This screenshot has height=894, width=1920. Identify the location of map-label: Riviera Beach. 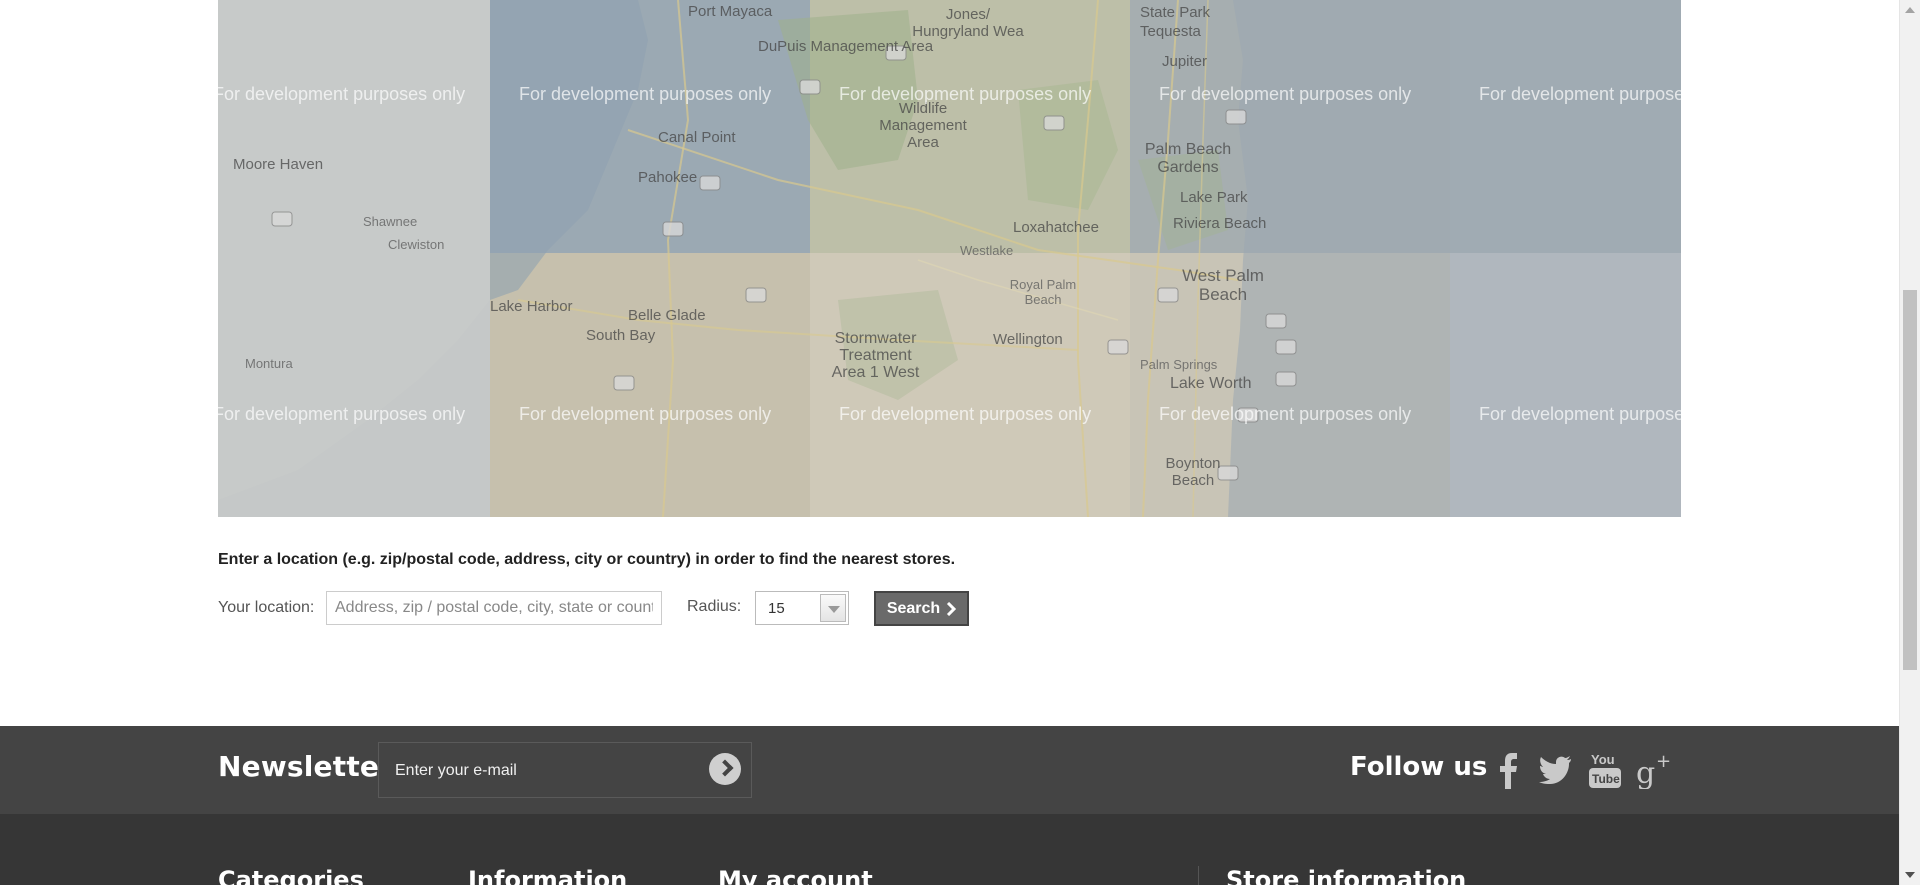
(1220, 223).